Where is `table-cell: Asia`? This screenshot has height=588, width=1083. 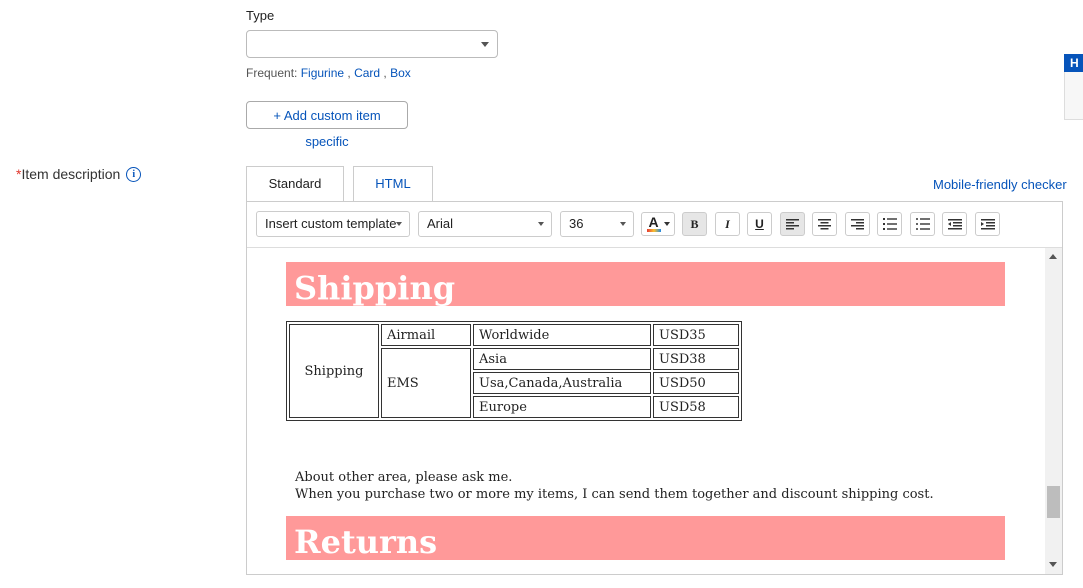 table-cell: Asia is located at coordinates (562, 359).